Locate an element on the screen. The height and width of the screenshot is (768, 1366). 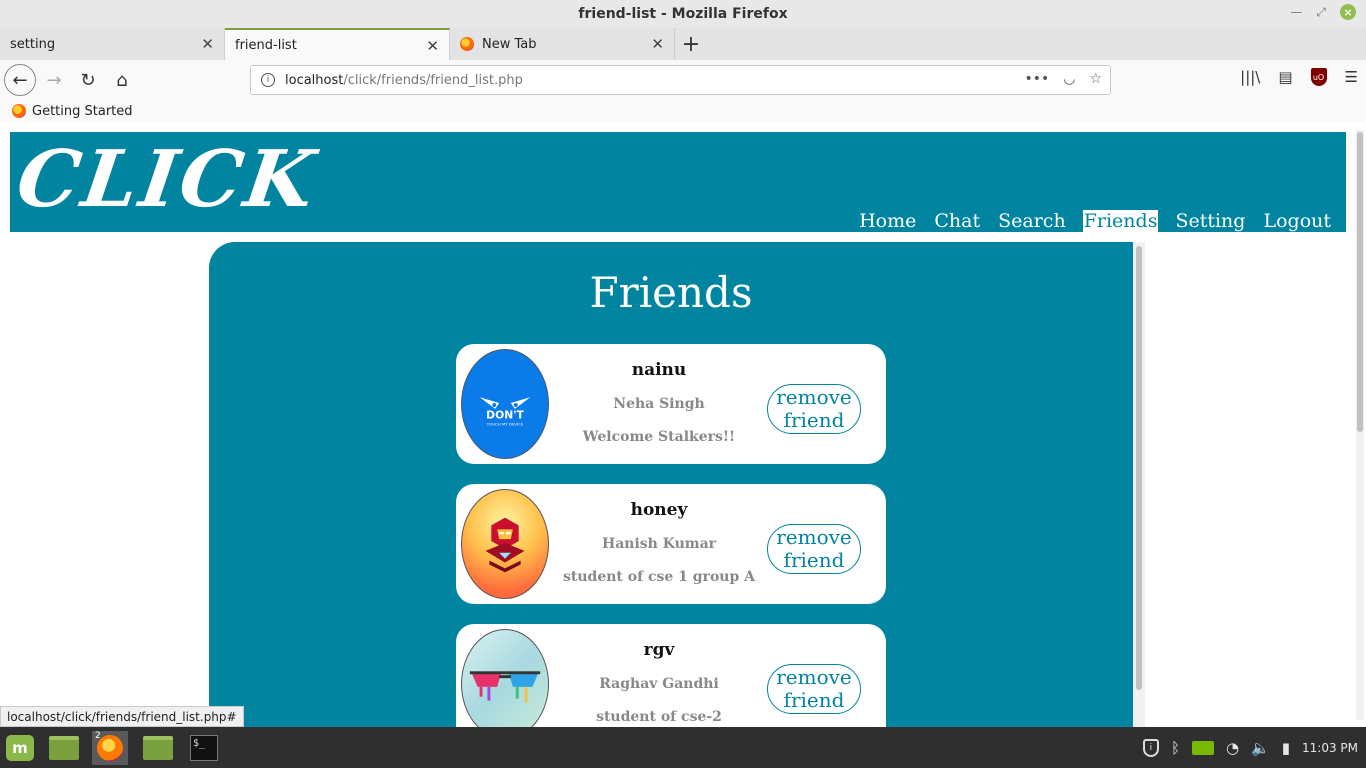
sunglasses-avatar-image is located at coordinates (505, 687).